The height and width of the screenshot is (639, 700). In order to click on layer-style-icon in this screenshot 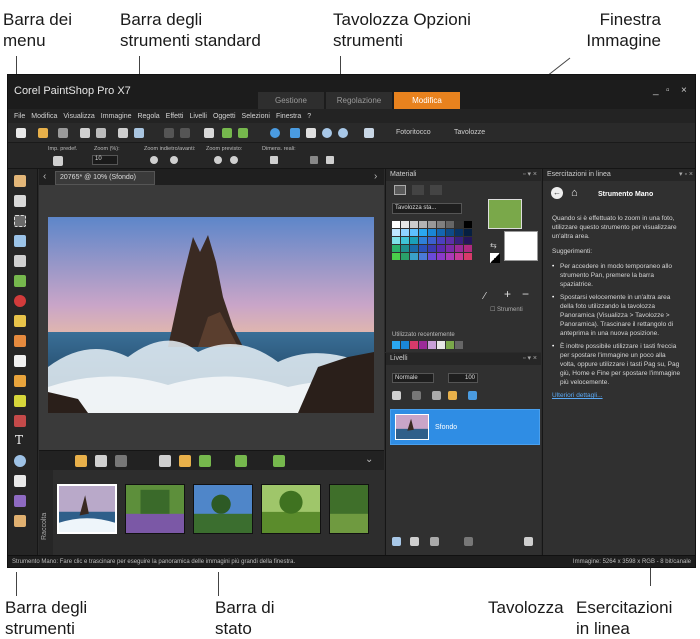, I will do `click(414, 541)`.